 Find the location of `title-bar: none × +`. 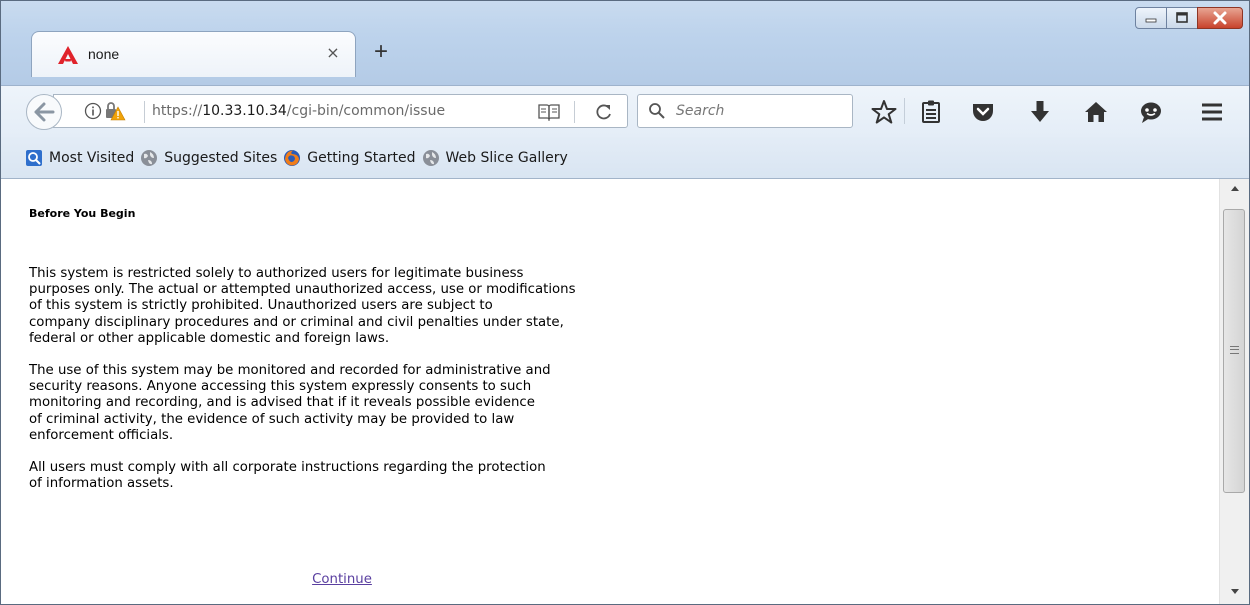

title-bar: none × + is located at coordinates (625, 43).